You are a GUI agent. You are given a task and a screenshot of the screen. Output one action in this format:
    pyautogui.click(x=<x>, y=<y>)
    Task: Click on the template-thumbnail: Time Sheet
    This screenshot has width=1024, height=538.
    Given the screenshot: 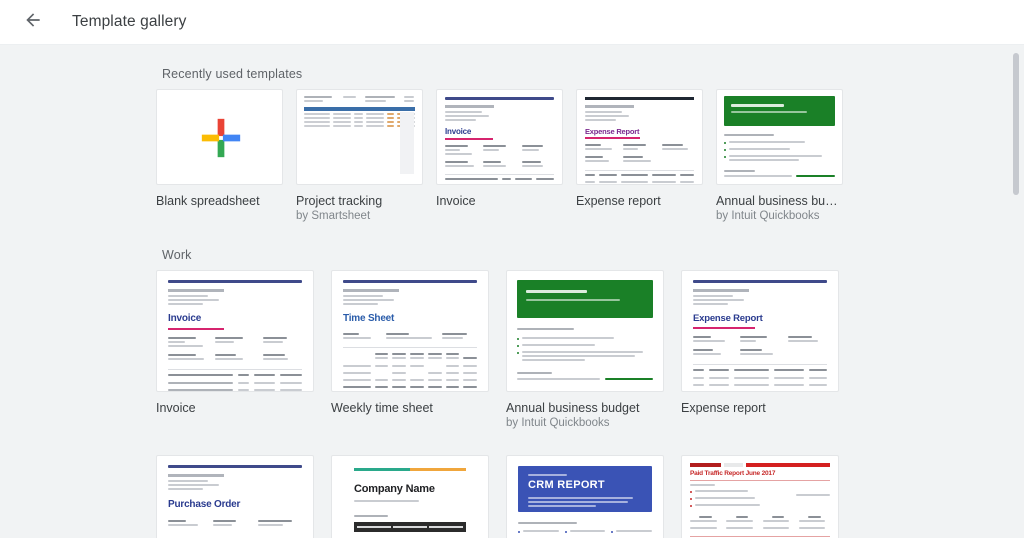 What is the action you would take?
    pyautogui.click(x=410, y=331)
    